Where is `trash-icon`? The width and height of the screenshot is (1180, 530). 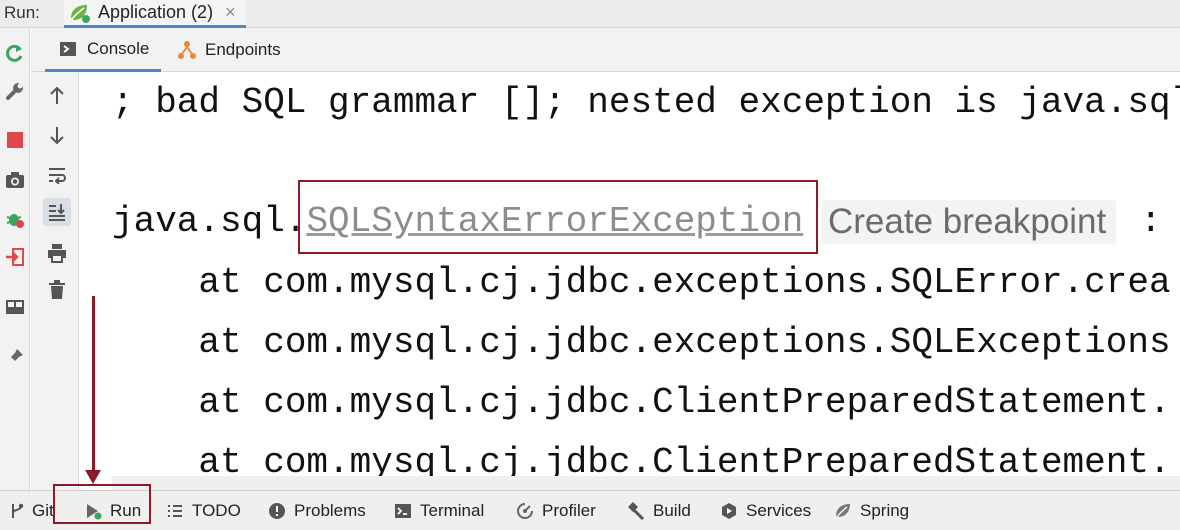 trash-icon is located at coordinates (57, 290).